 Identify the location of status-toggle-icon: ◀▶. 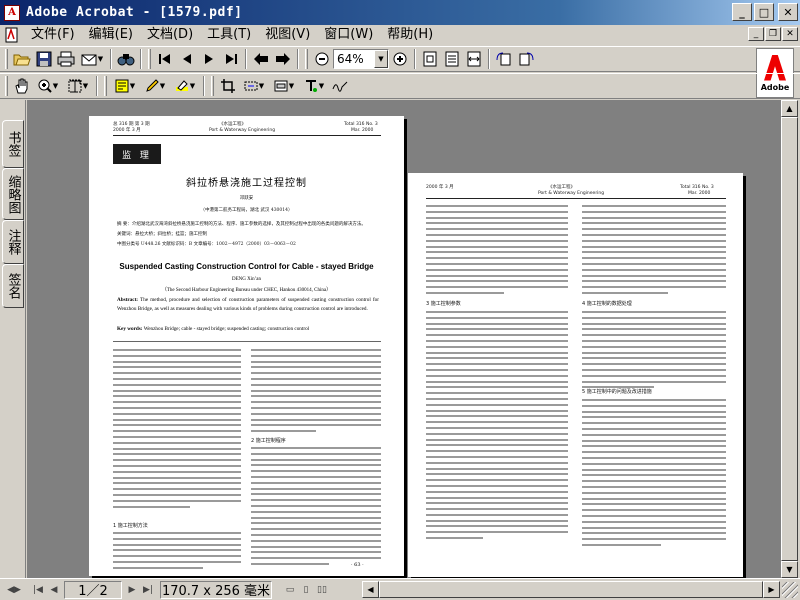
(14, 590).